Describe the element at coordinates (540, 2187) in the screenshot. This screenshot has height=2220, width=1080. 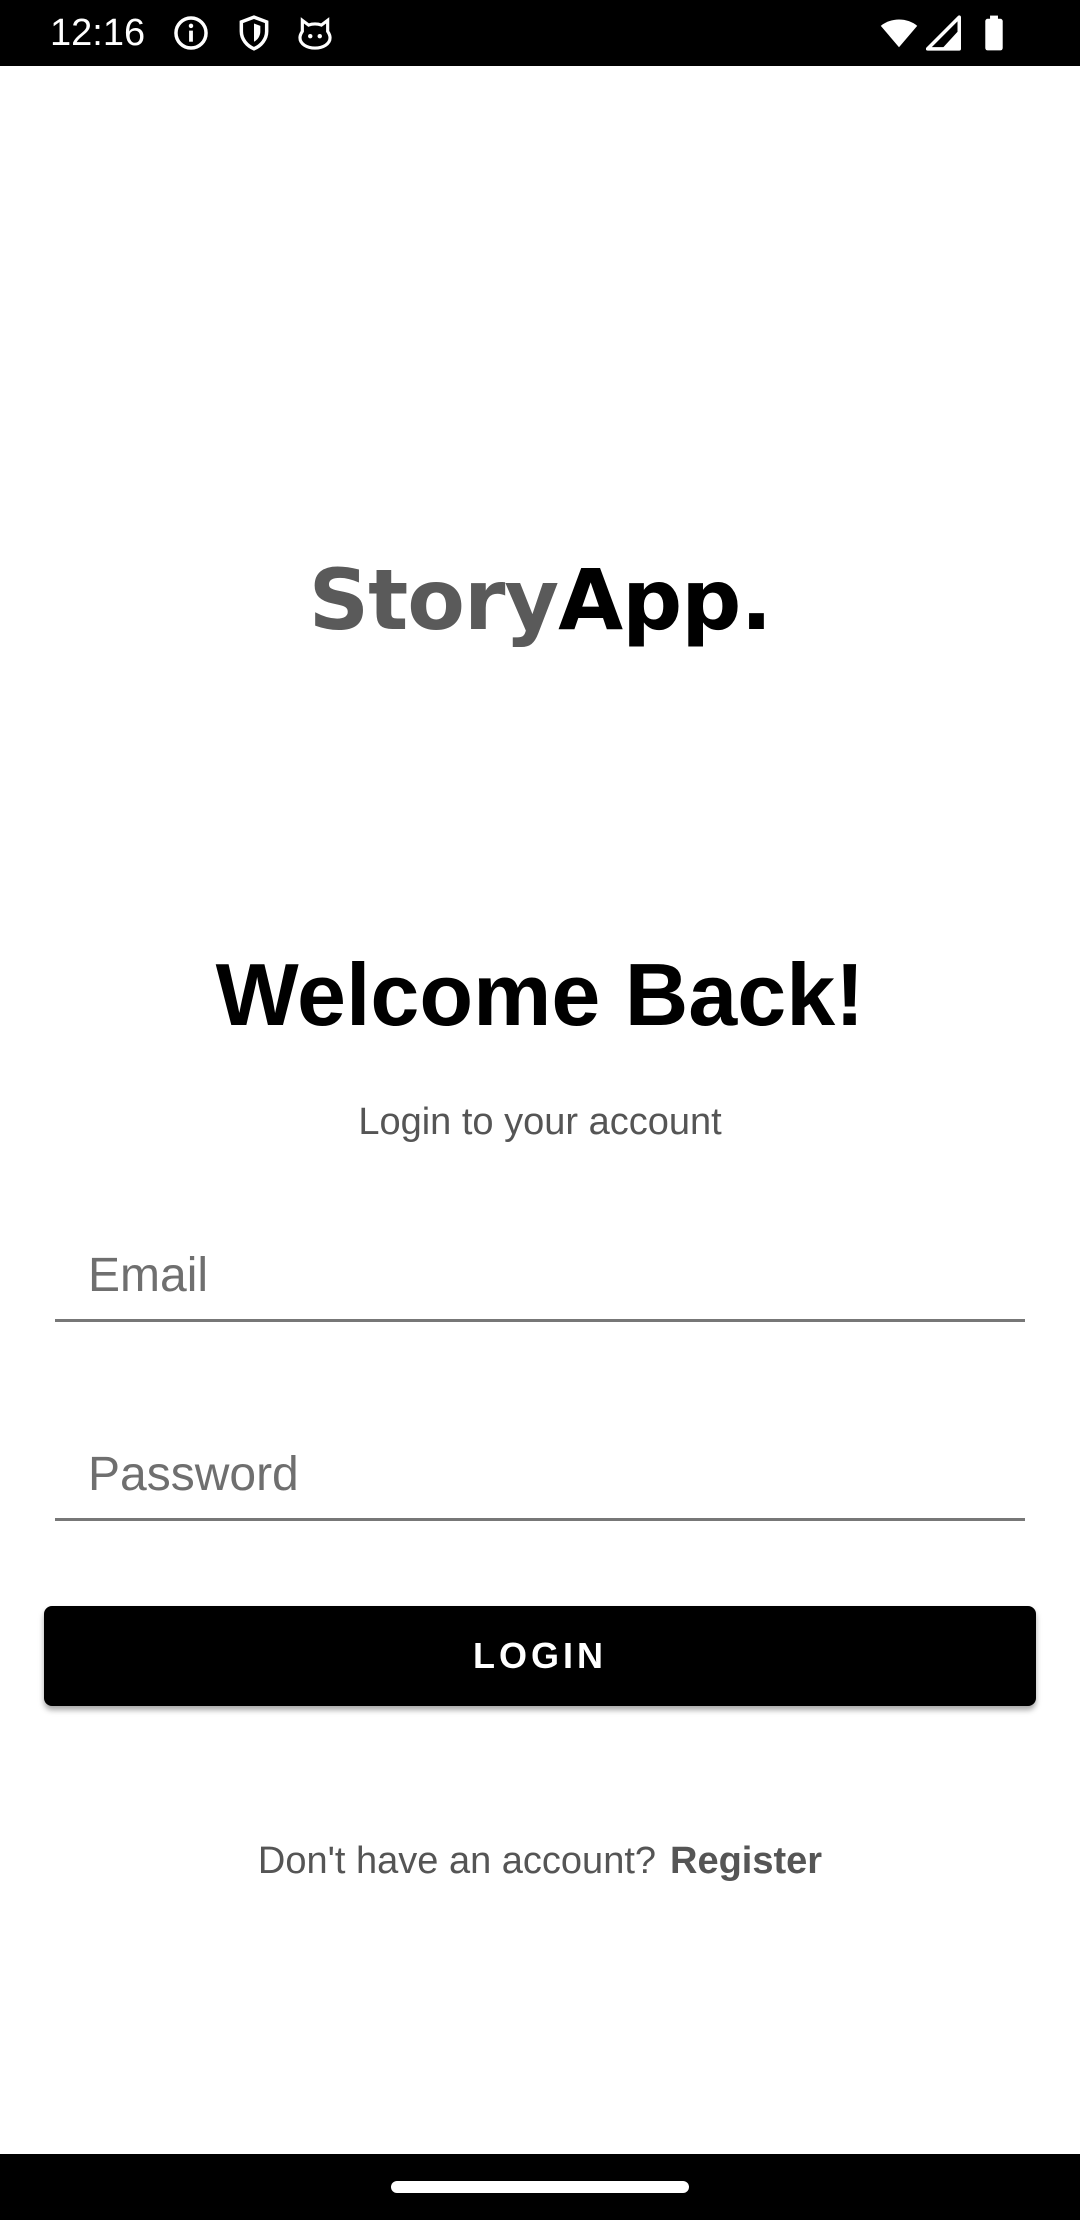
I see `home-indicator` at that location.